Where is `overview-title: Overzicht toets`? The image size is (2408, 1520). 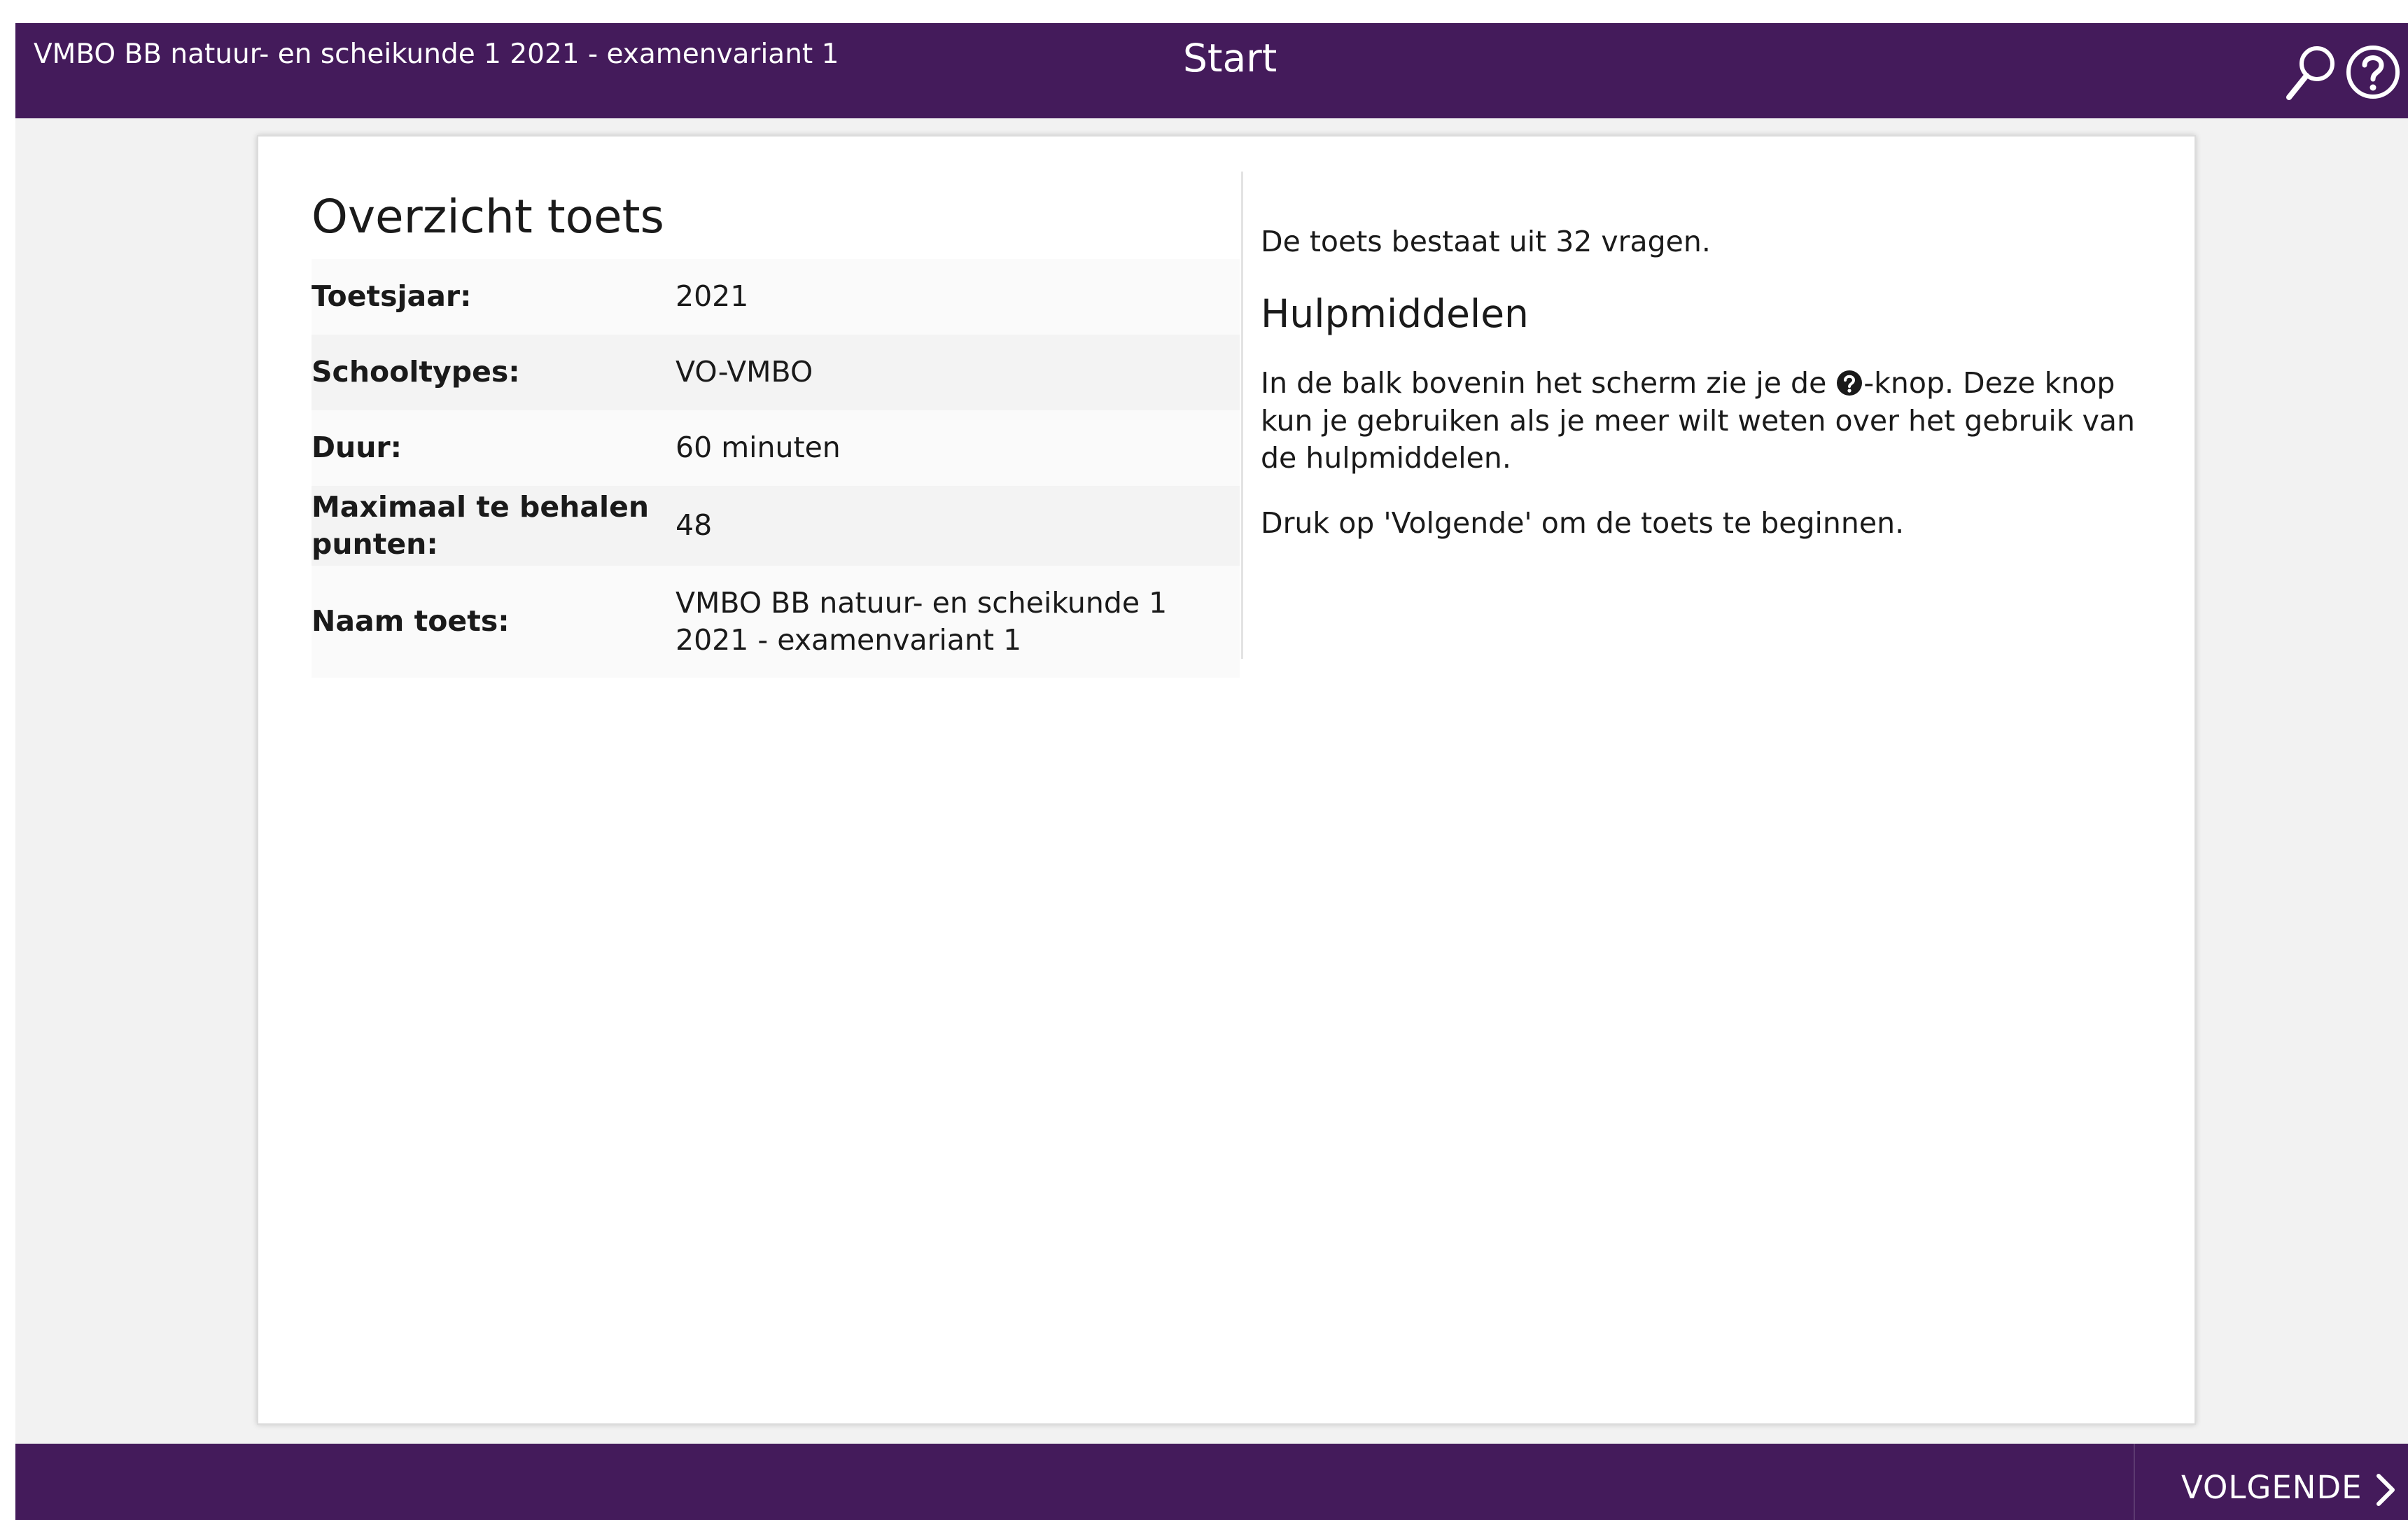
overview-title: Overzicht toets is located at coordinates (488, 217).